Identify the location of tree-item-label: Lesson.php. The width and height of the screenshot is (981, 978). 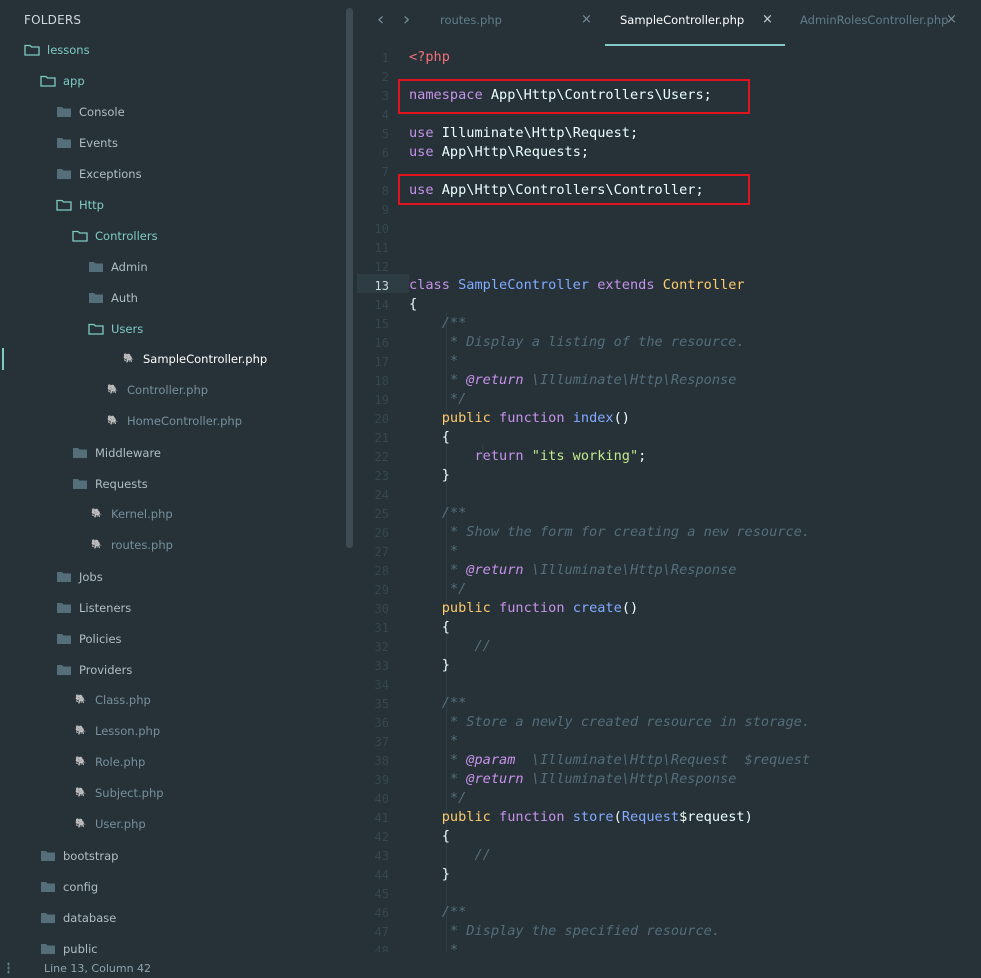
(128, 731).